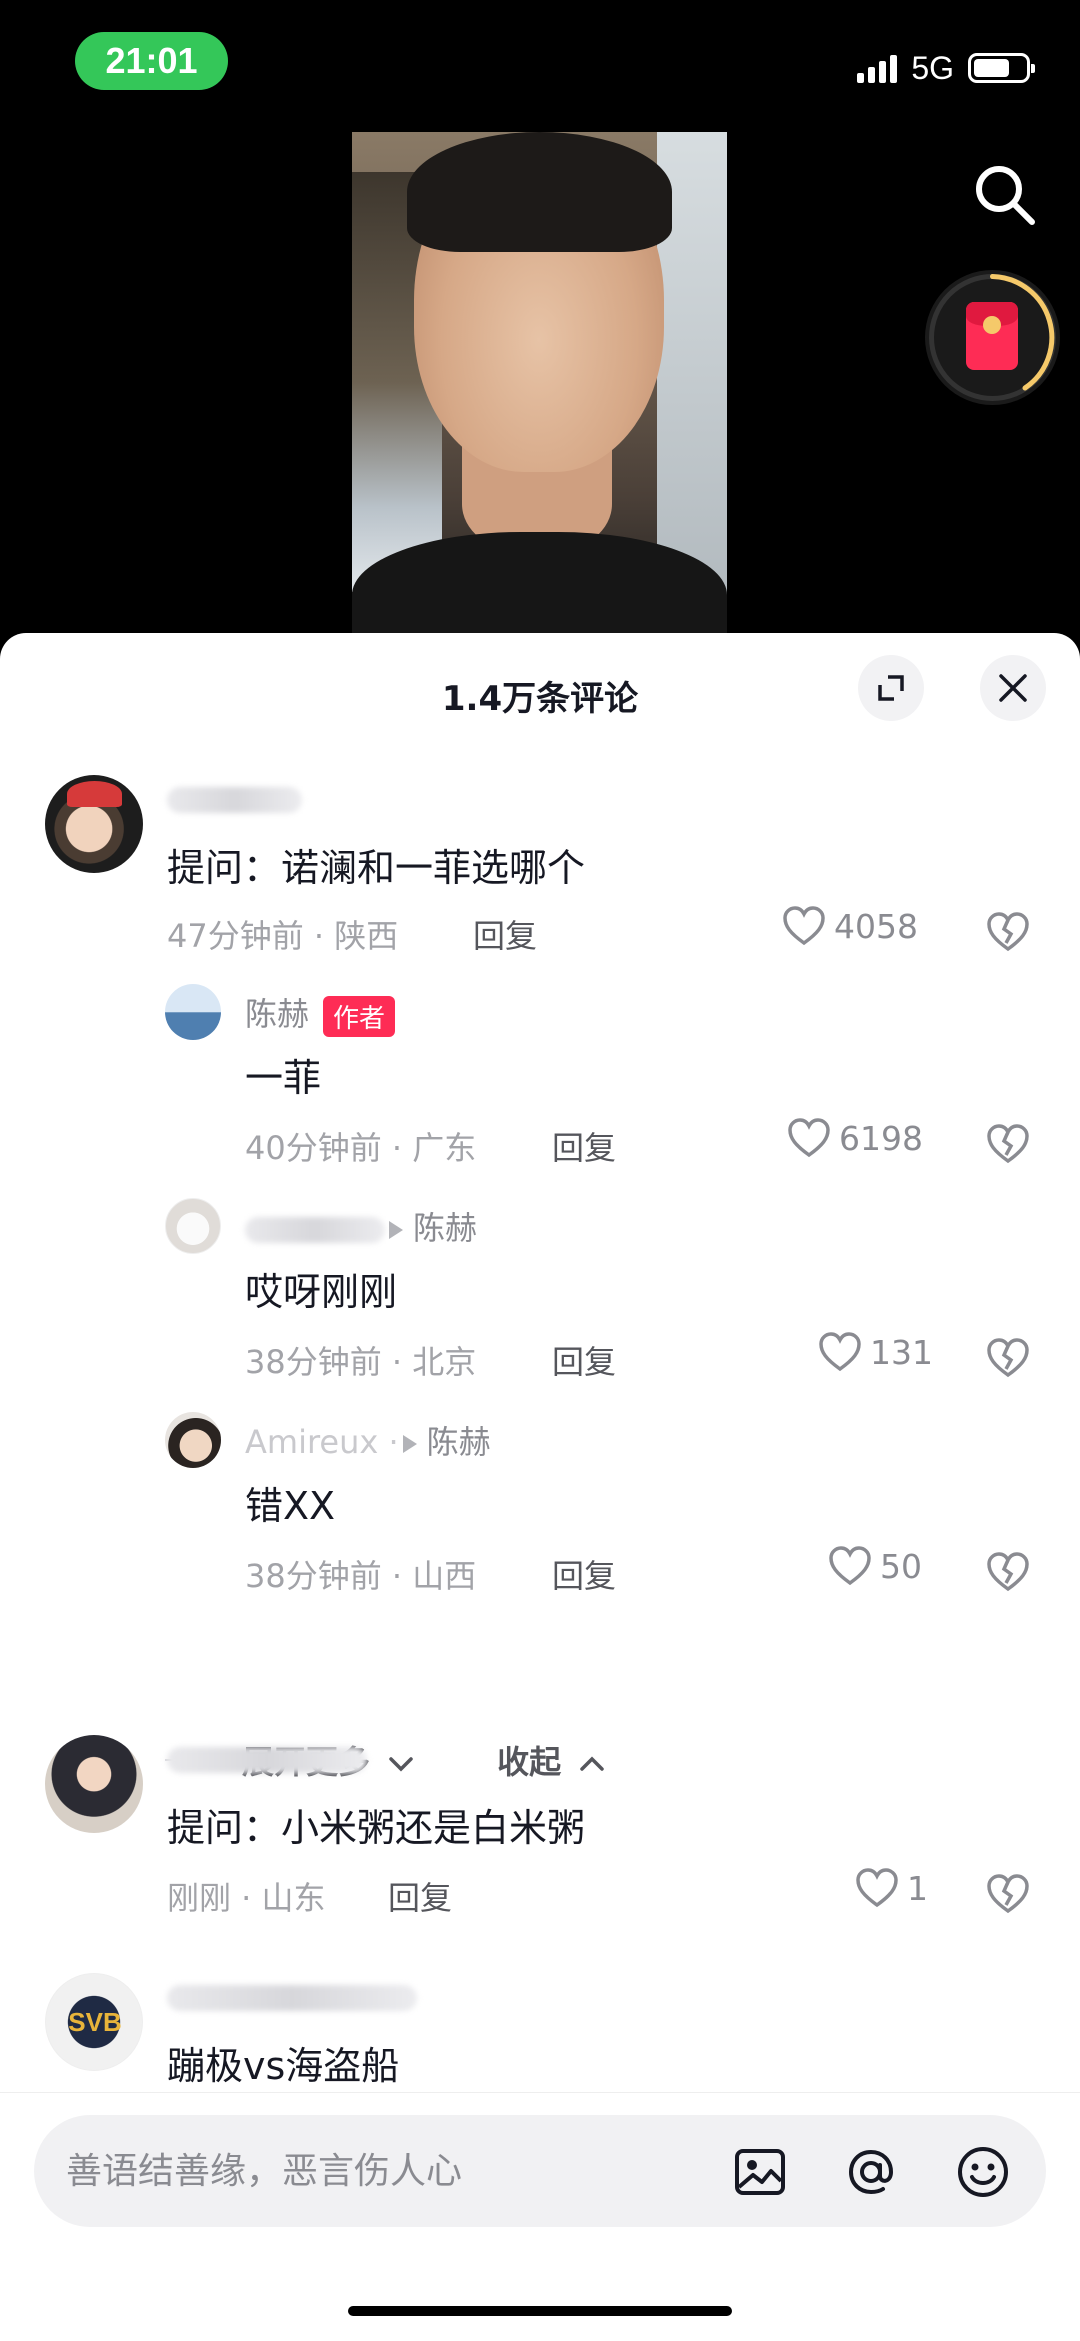  I want to click on comment-input, so click(386, 2171).